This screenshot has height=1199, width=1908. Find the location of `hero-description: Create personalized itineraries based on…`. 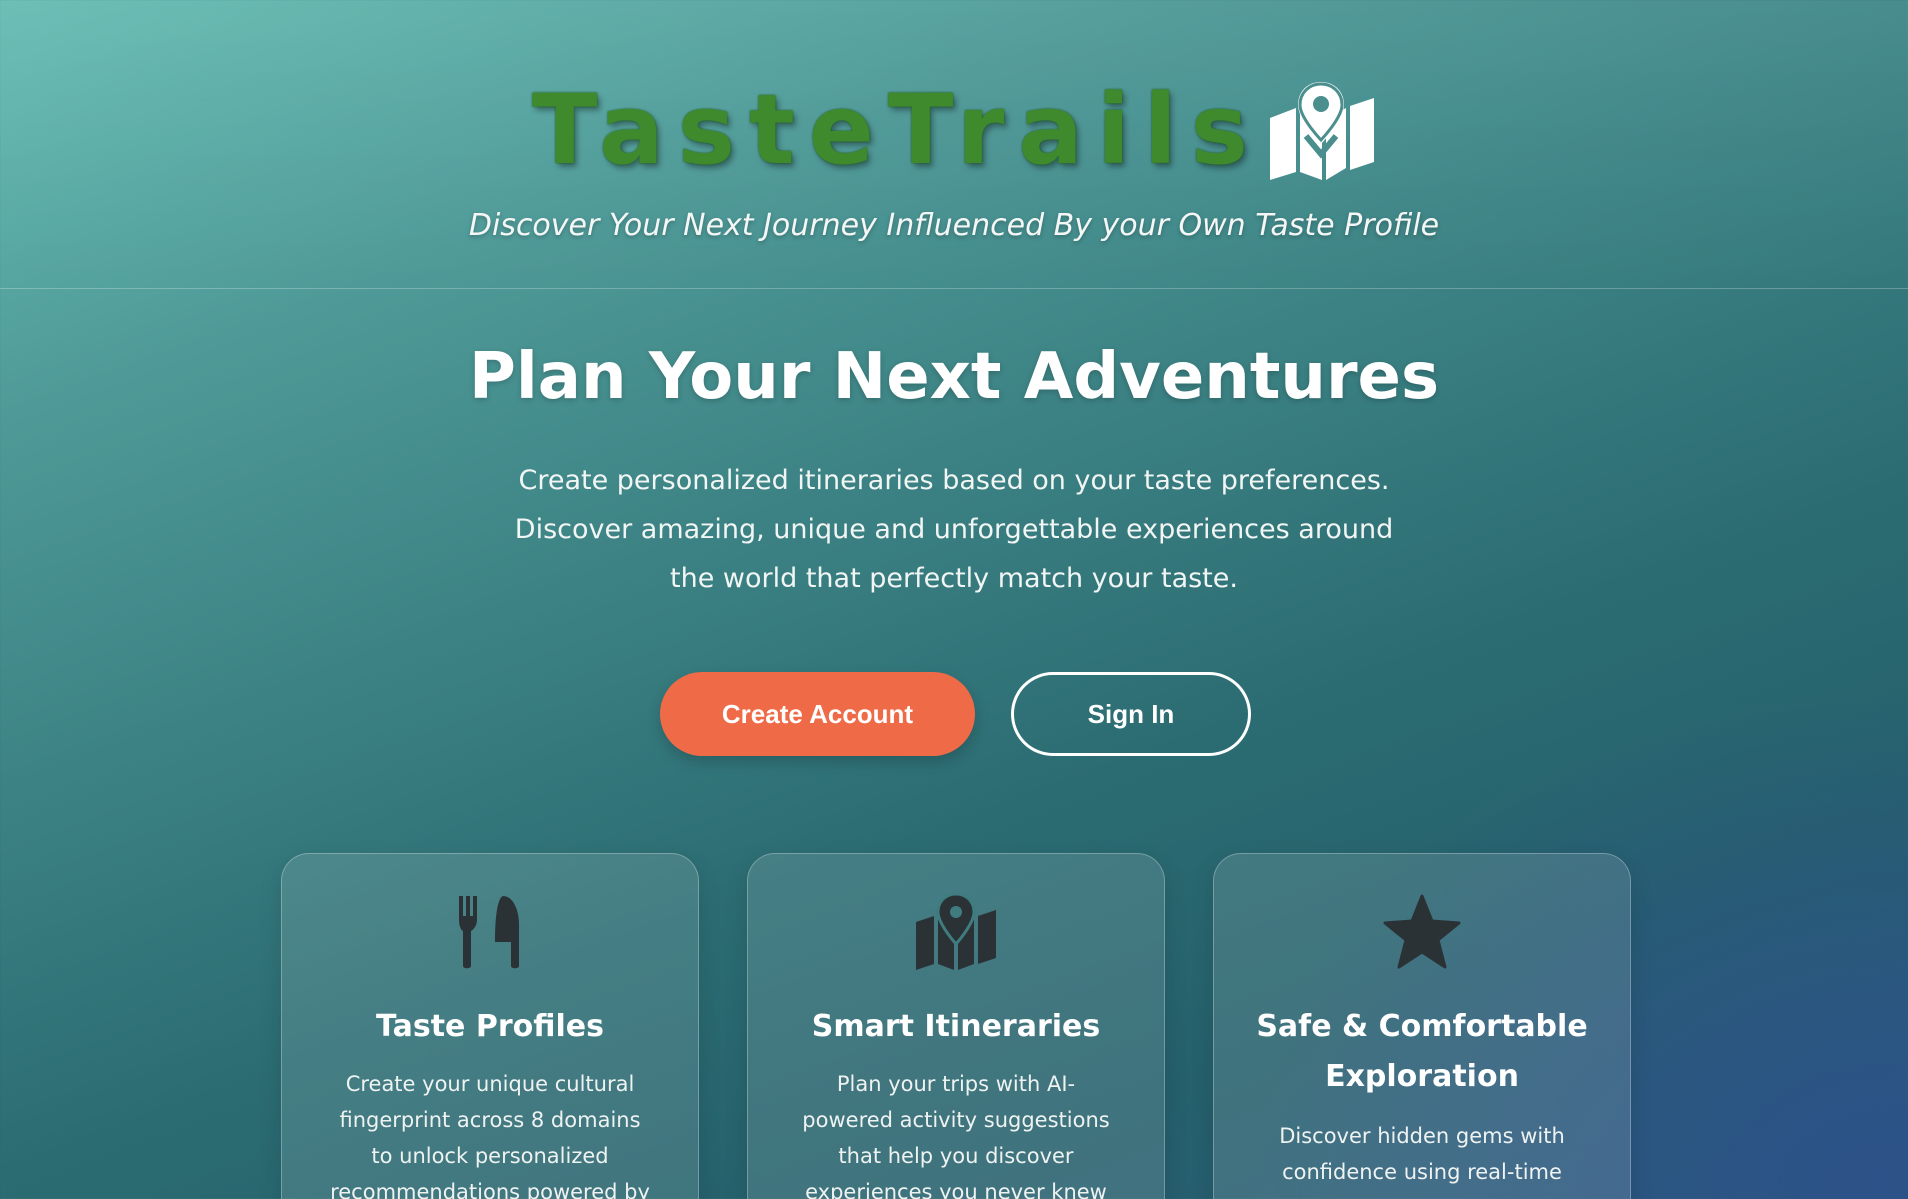

hero-description: Create personalized itineraries based on… is located at coordinates (954, 529).